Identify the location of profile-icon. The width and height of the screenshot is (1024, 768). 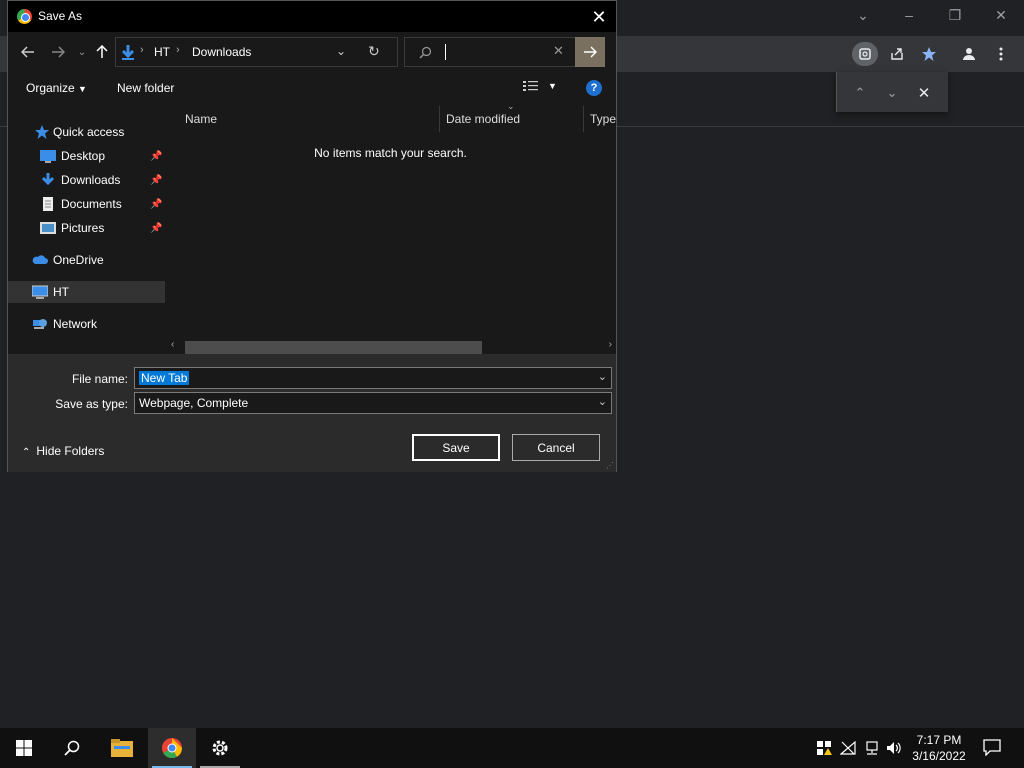
(969, 54).